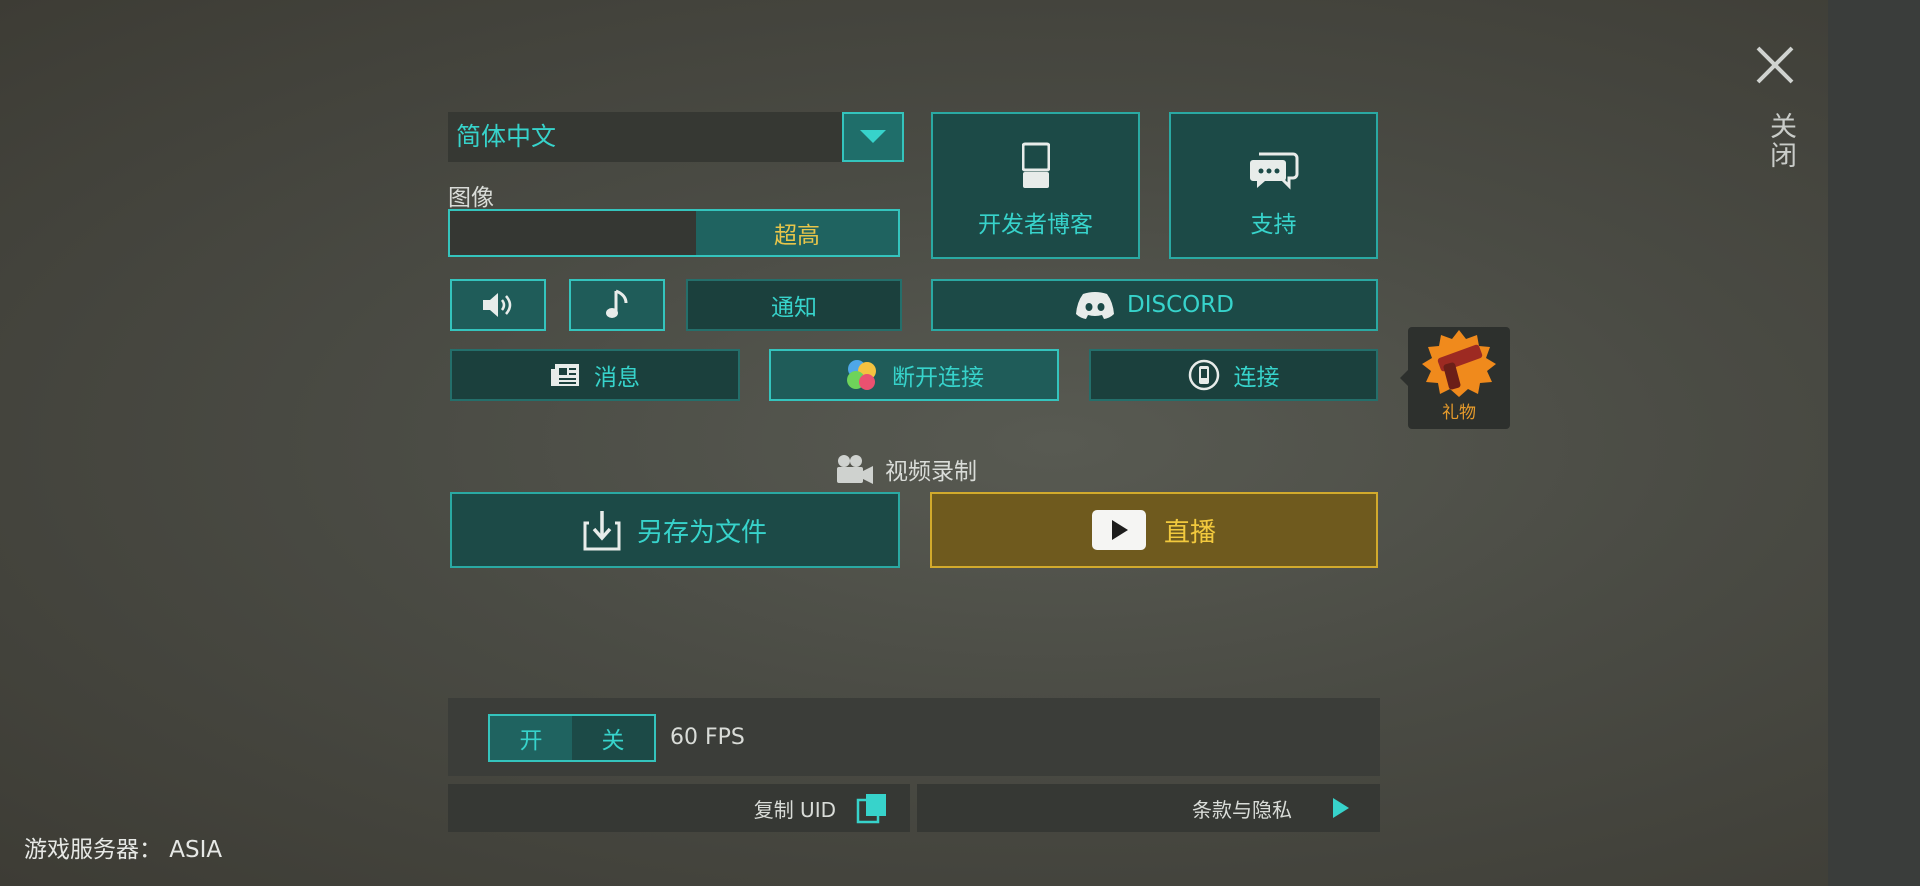  What do you see at coordinates (679, 808) in the screenshot?
I see `copy-uid-button: 复制 UID` at bounding box center [679, 808].